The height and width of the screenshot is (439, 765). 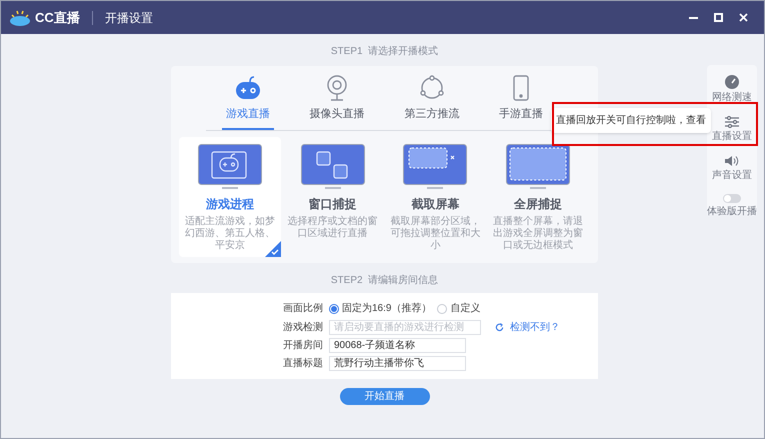 I want to click on toggle-switch, so click(x=732, y=198).